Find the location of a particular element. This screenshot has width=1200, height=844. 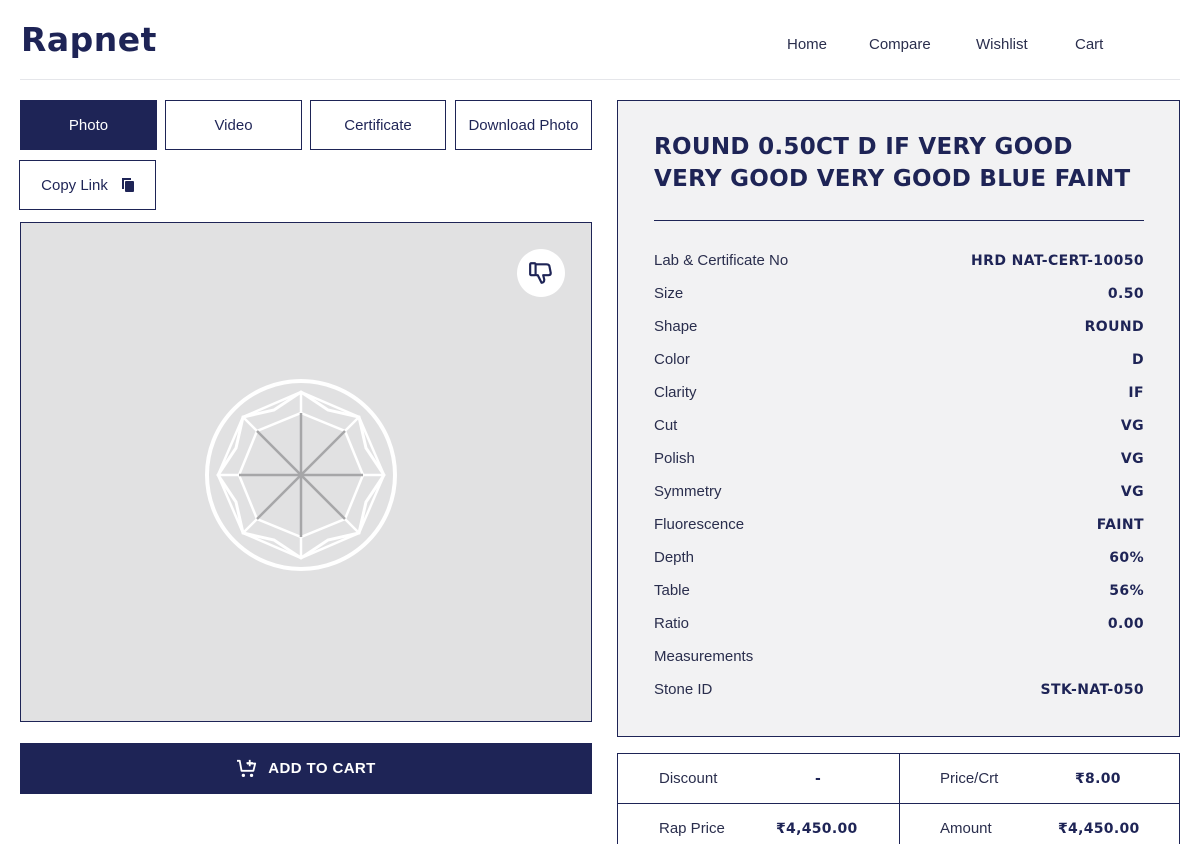

spec-row: Clarity IF is located at coordinates (899, 392).